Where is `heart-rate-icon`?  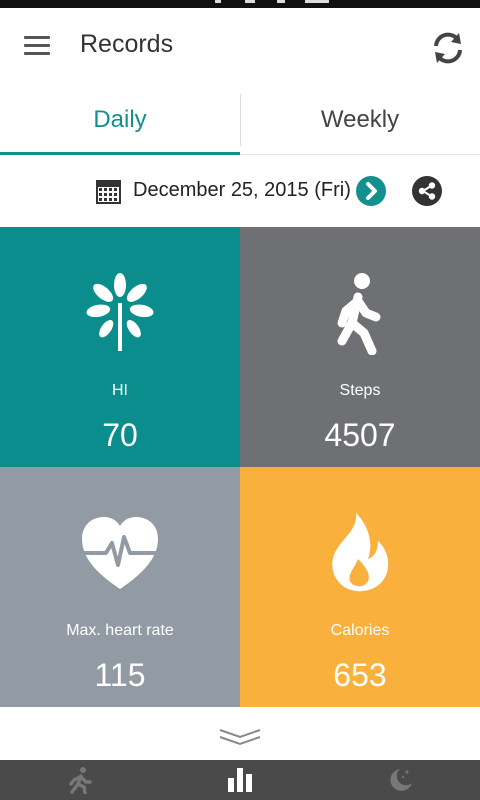 heart-rate-icon is located at coordinates (120, 553).